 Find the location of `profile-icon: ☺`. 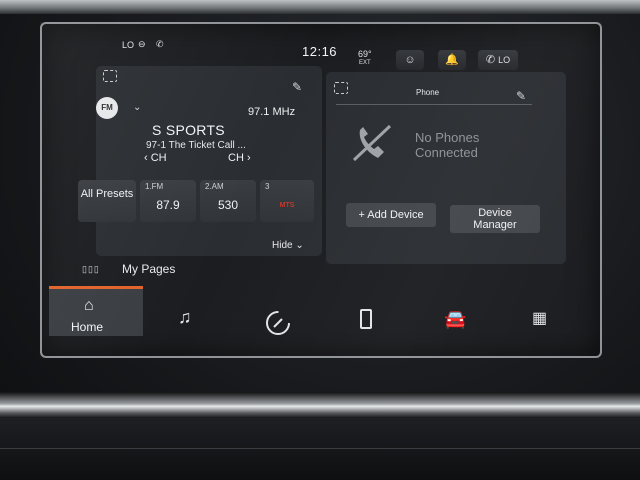

profile-icon: ☺ is located at coordinates (410, 60).